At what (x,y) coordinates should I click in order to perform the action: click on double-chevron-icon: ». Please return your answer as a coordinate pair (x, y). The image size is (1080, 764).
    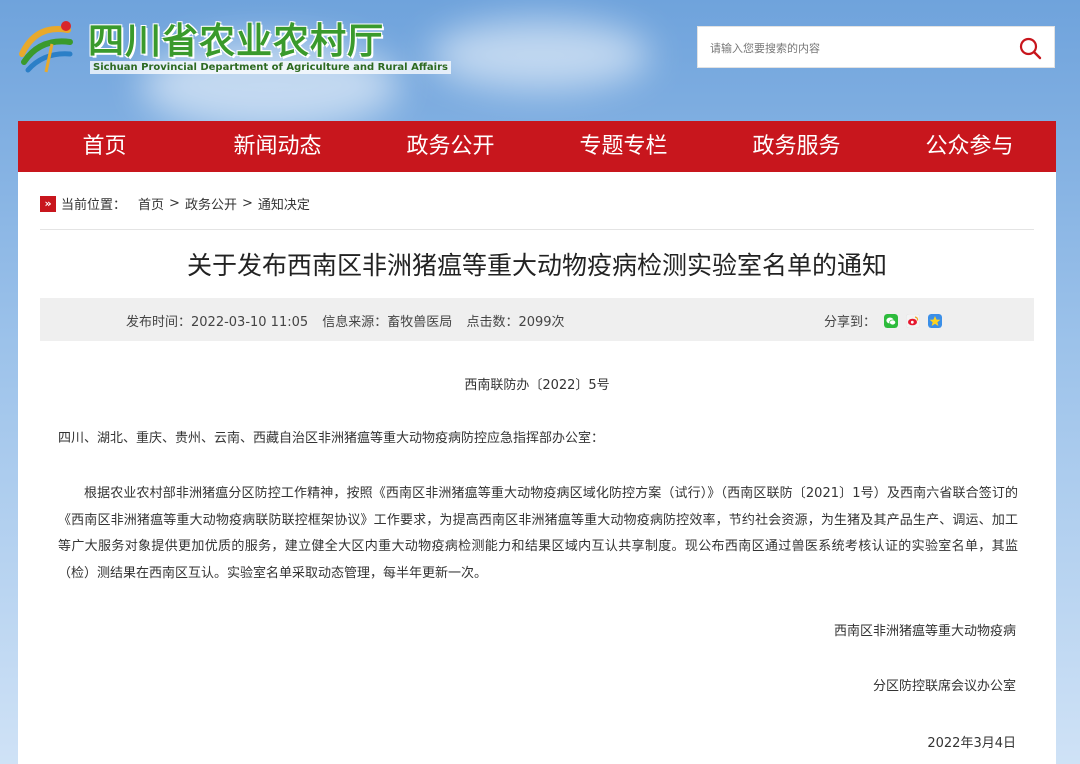
    Looking at the image, I should click on (48, 203).